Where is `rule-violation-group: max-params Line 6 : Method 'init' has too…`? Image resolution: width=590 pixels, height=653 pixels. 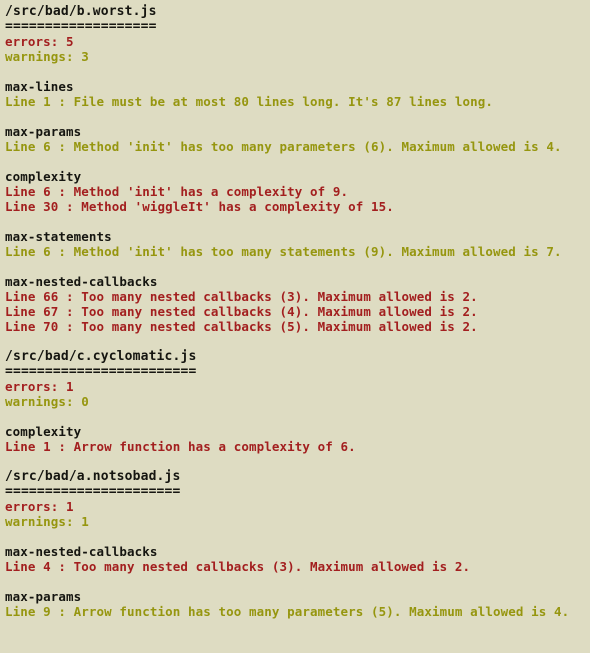
rule-violation-group: max-params Line 6 : Method 'init' has too… is located at coordinates (297, 139).